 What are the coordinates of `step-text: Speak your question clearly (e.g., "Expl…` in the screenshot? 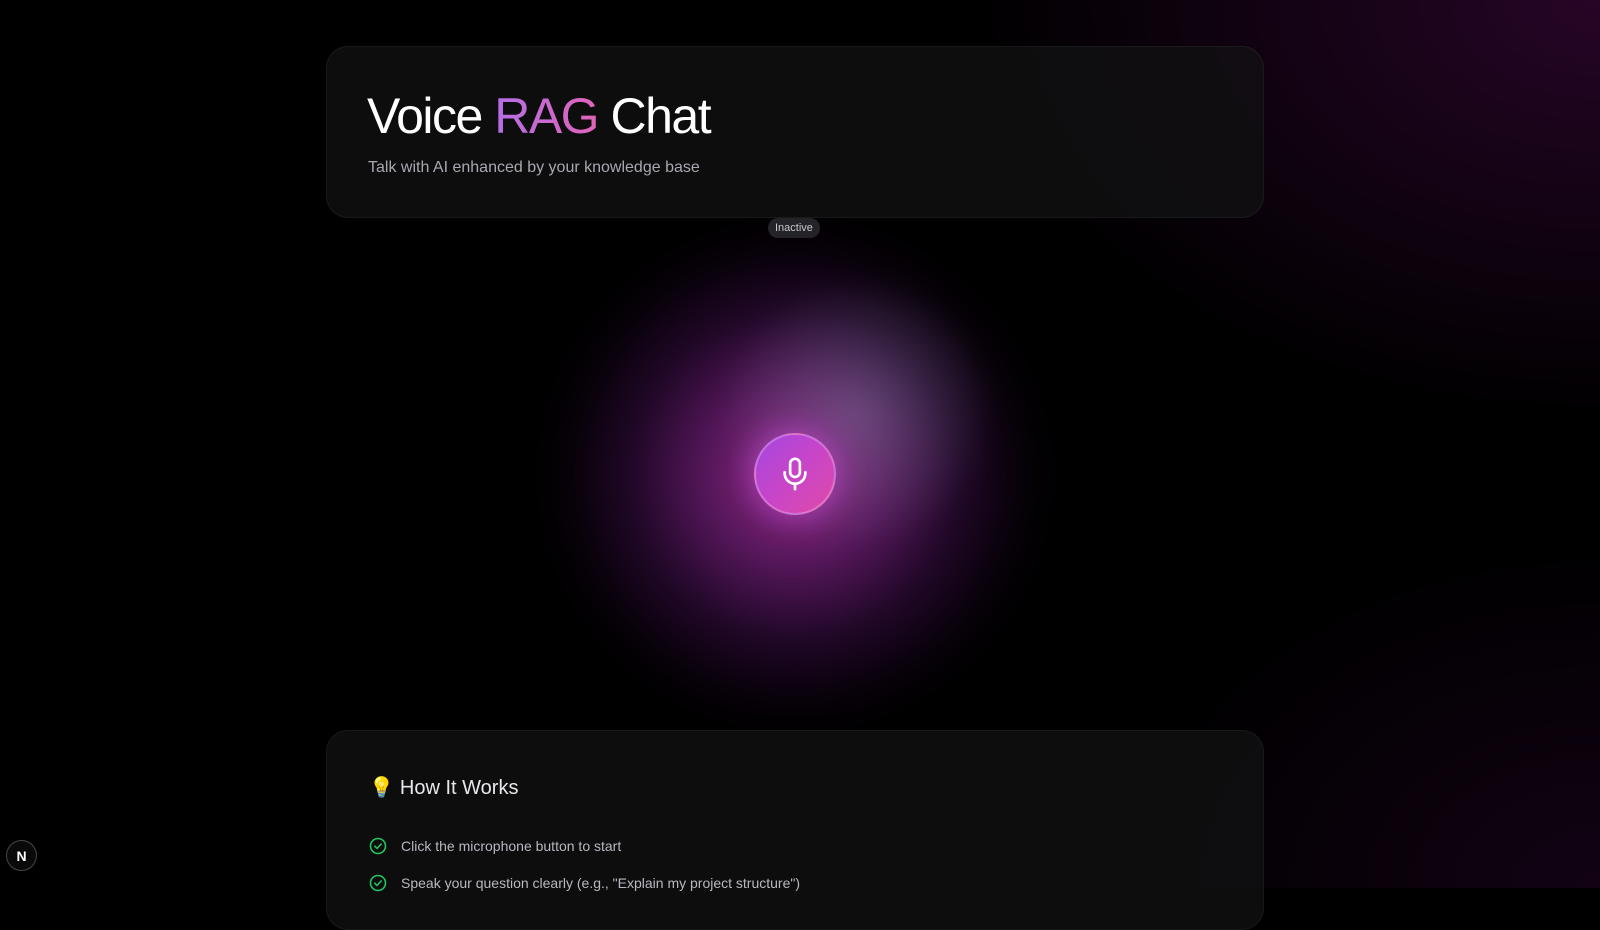 It's located at (600, 883).